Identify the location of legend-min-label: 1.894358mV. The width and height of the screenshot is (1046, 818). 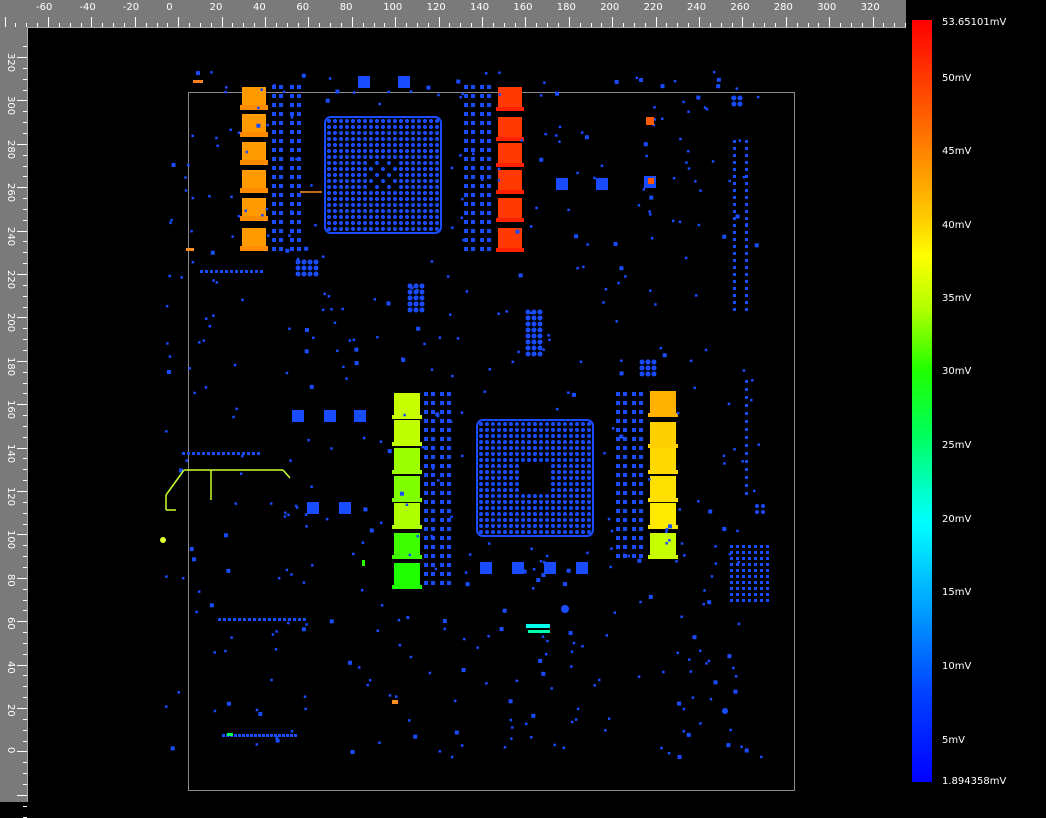
(974, 781).